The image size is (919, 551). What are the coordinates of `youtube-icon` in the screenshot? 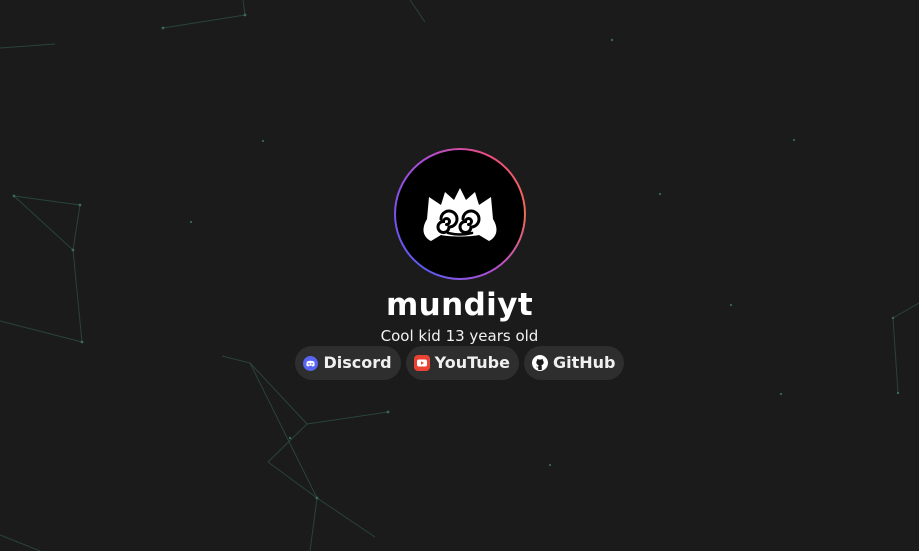 It's located at (421, 363).